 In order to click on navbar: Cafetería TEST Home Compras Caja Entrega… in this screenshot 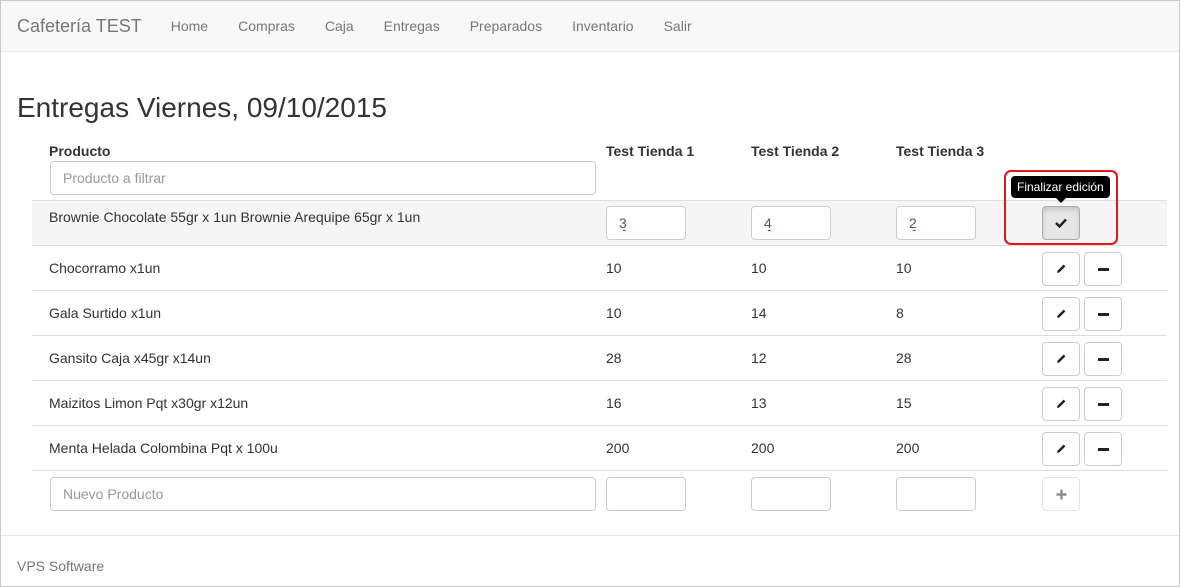, I will do `click(590, 26)`.